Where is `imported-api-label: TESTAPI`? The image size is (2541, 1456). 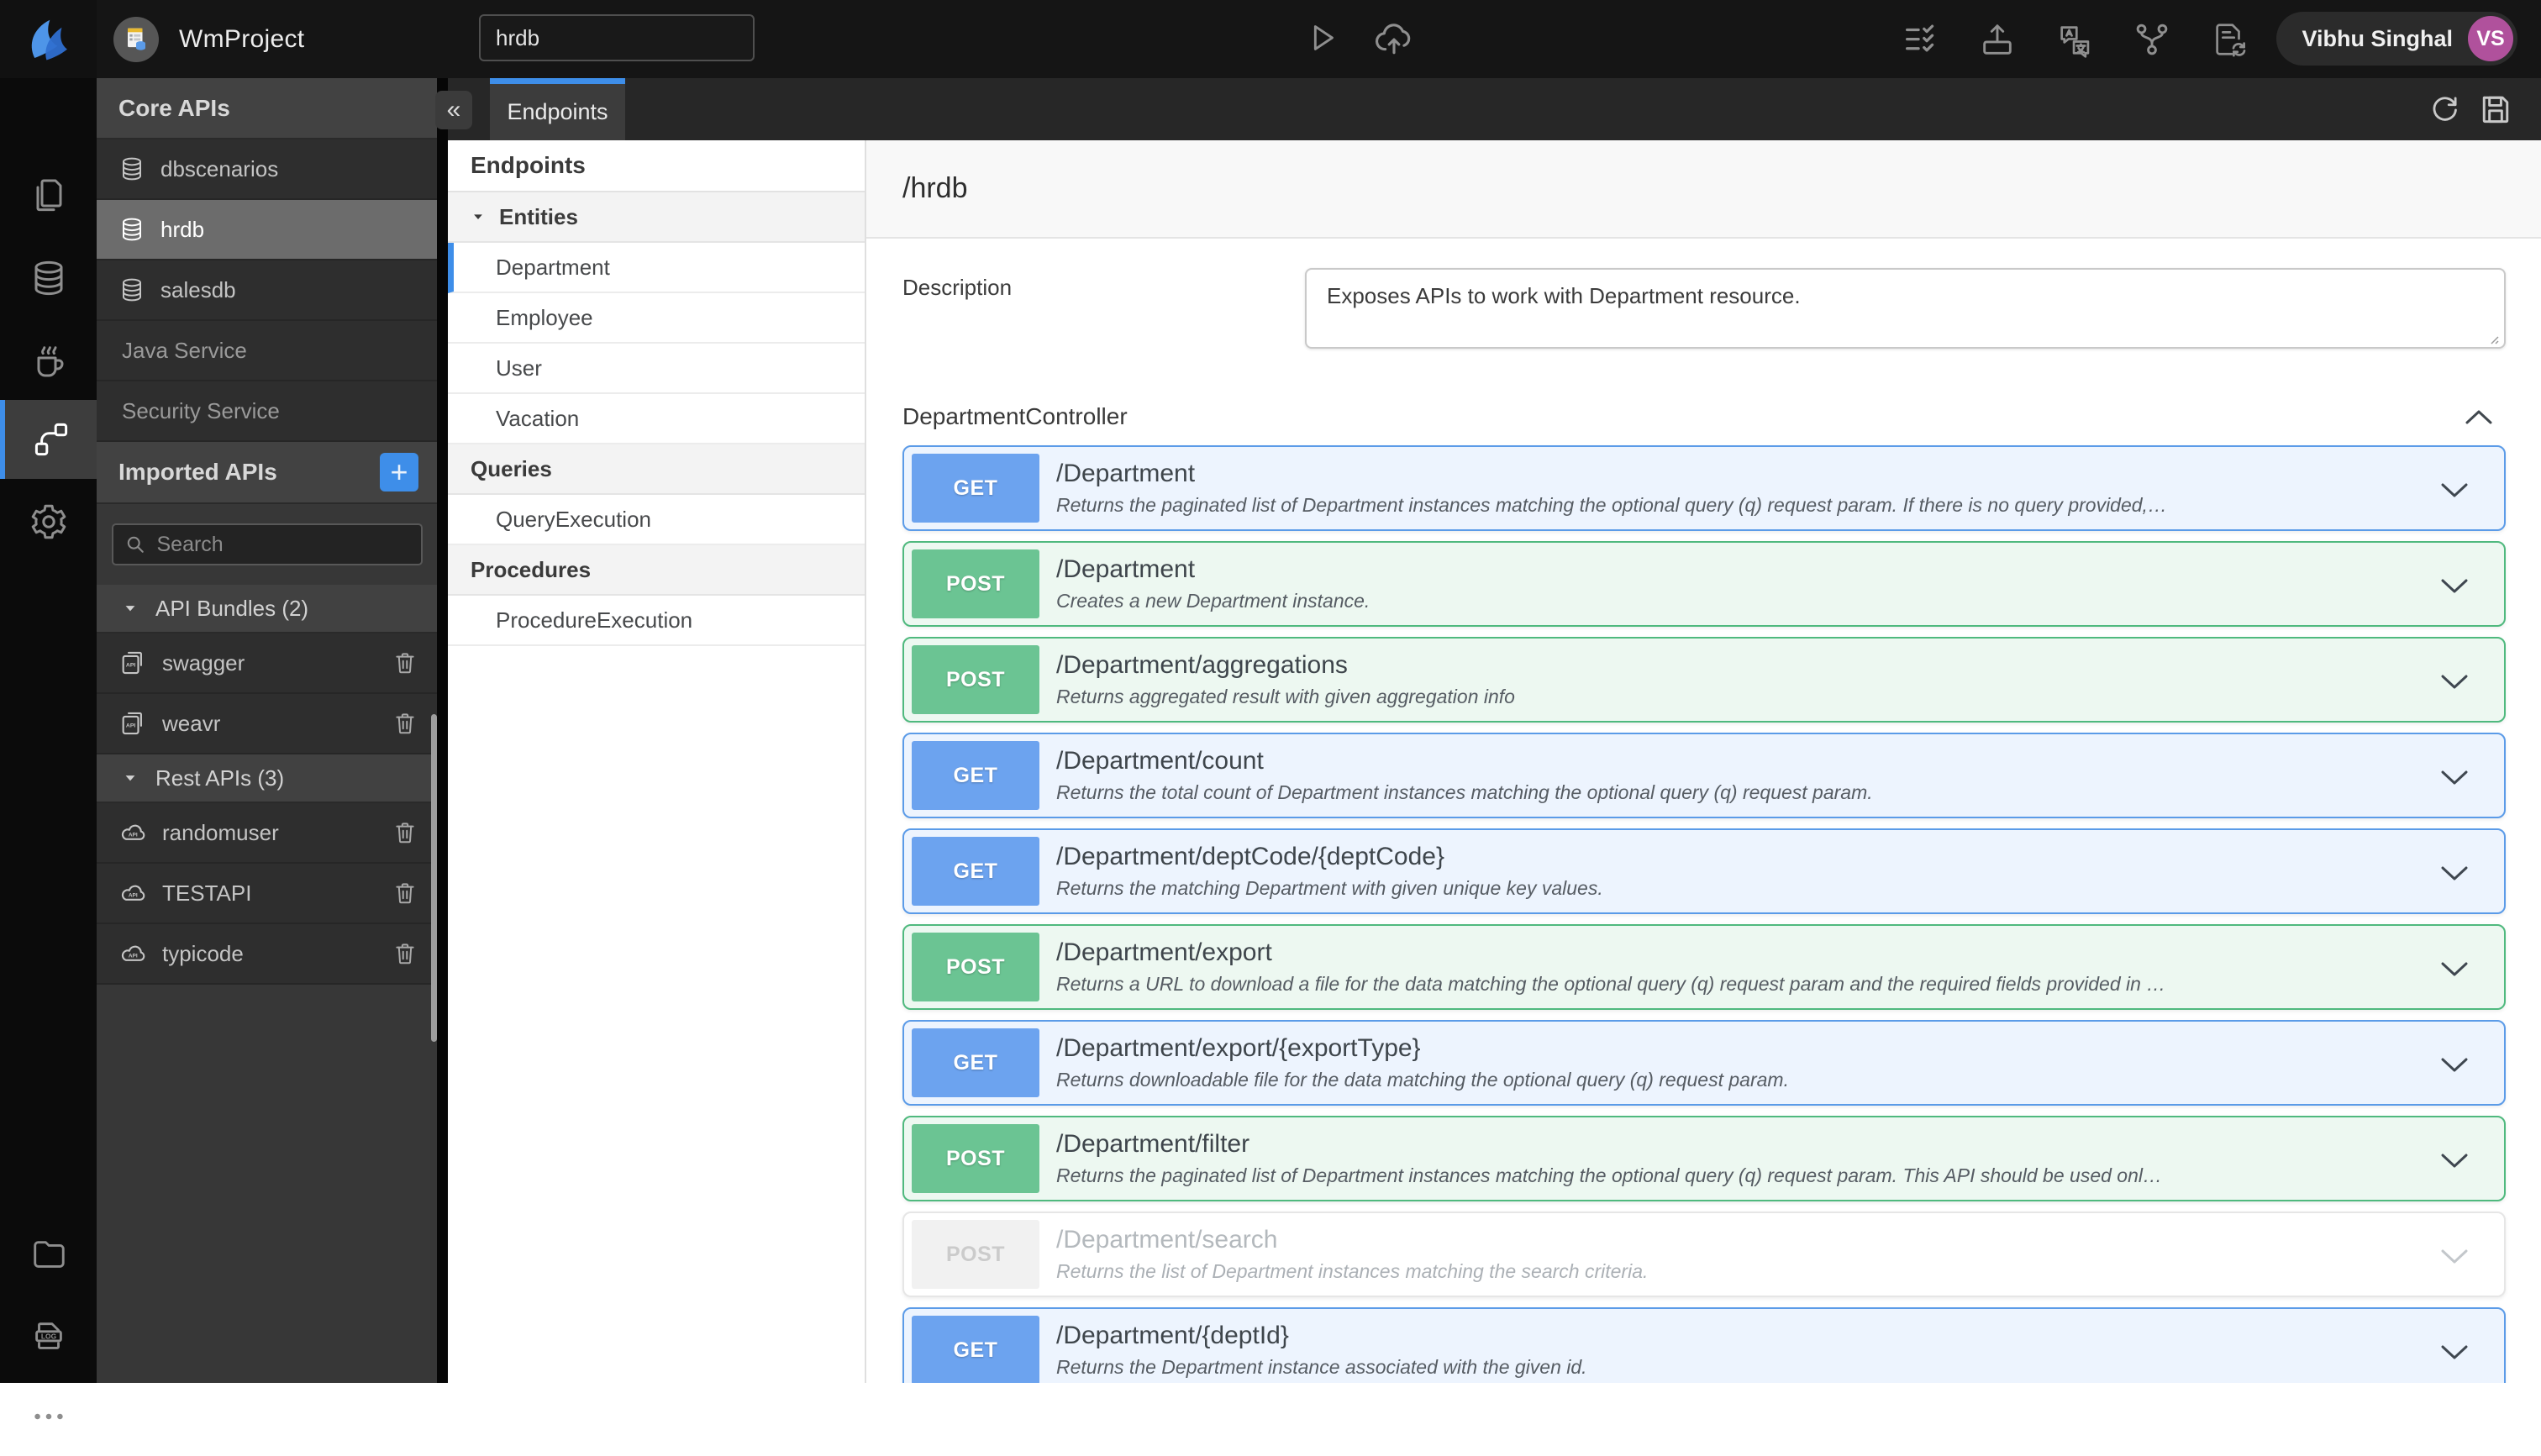 imported-api-label: TESTAPI is located at coordinates (207, 893).